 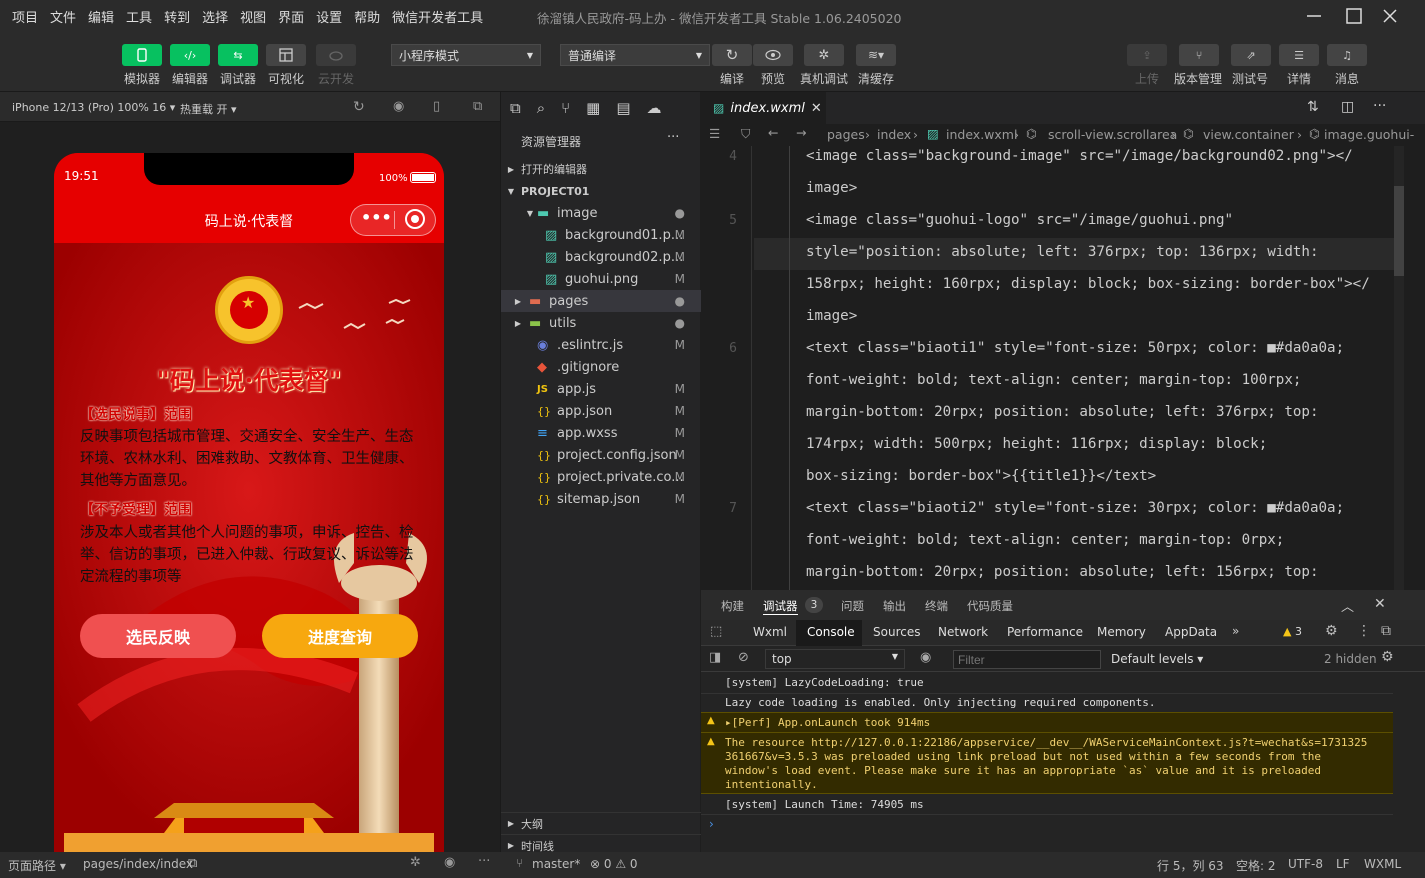 What do you see at coordinates (1313, 107) in the screenshot?
I see `compare-icon: ⇅` at bounding box center [1313, 107].